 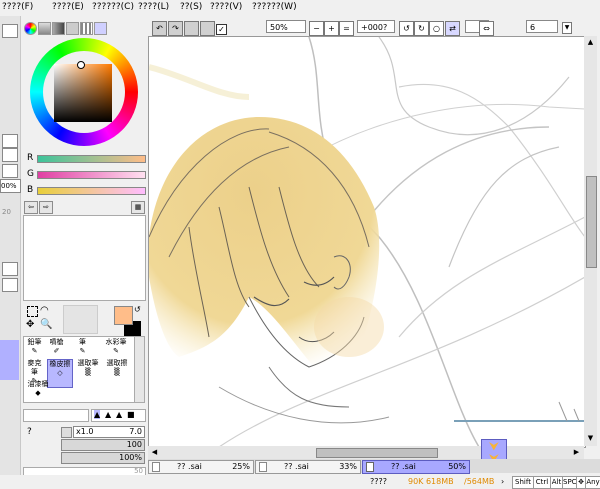 What do you see at coordinates (83, 93) in the screenshot?
I see `saturation-value-square` at bounding box center [83, 93].